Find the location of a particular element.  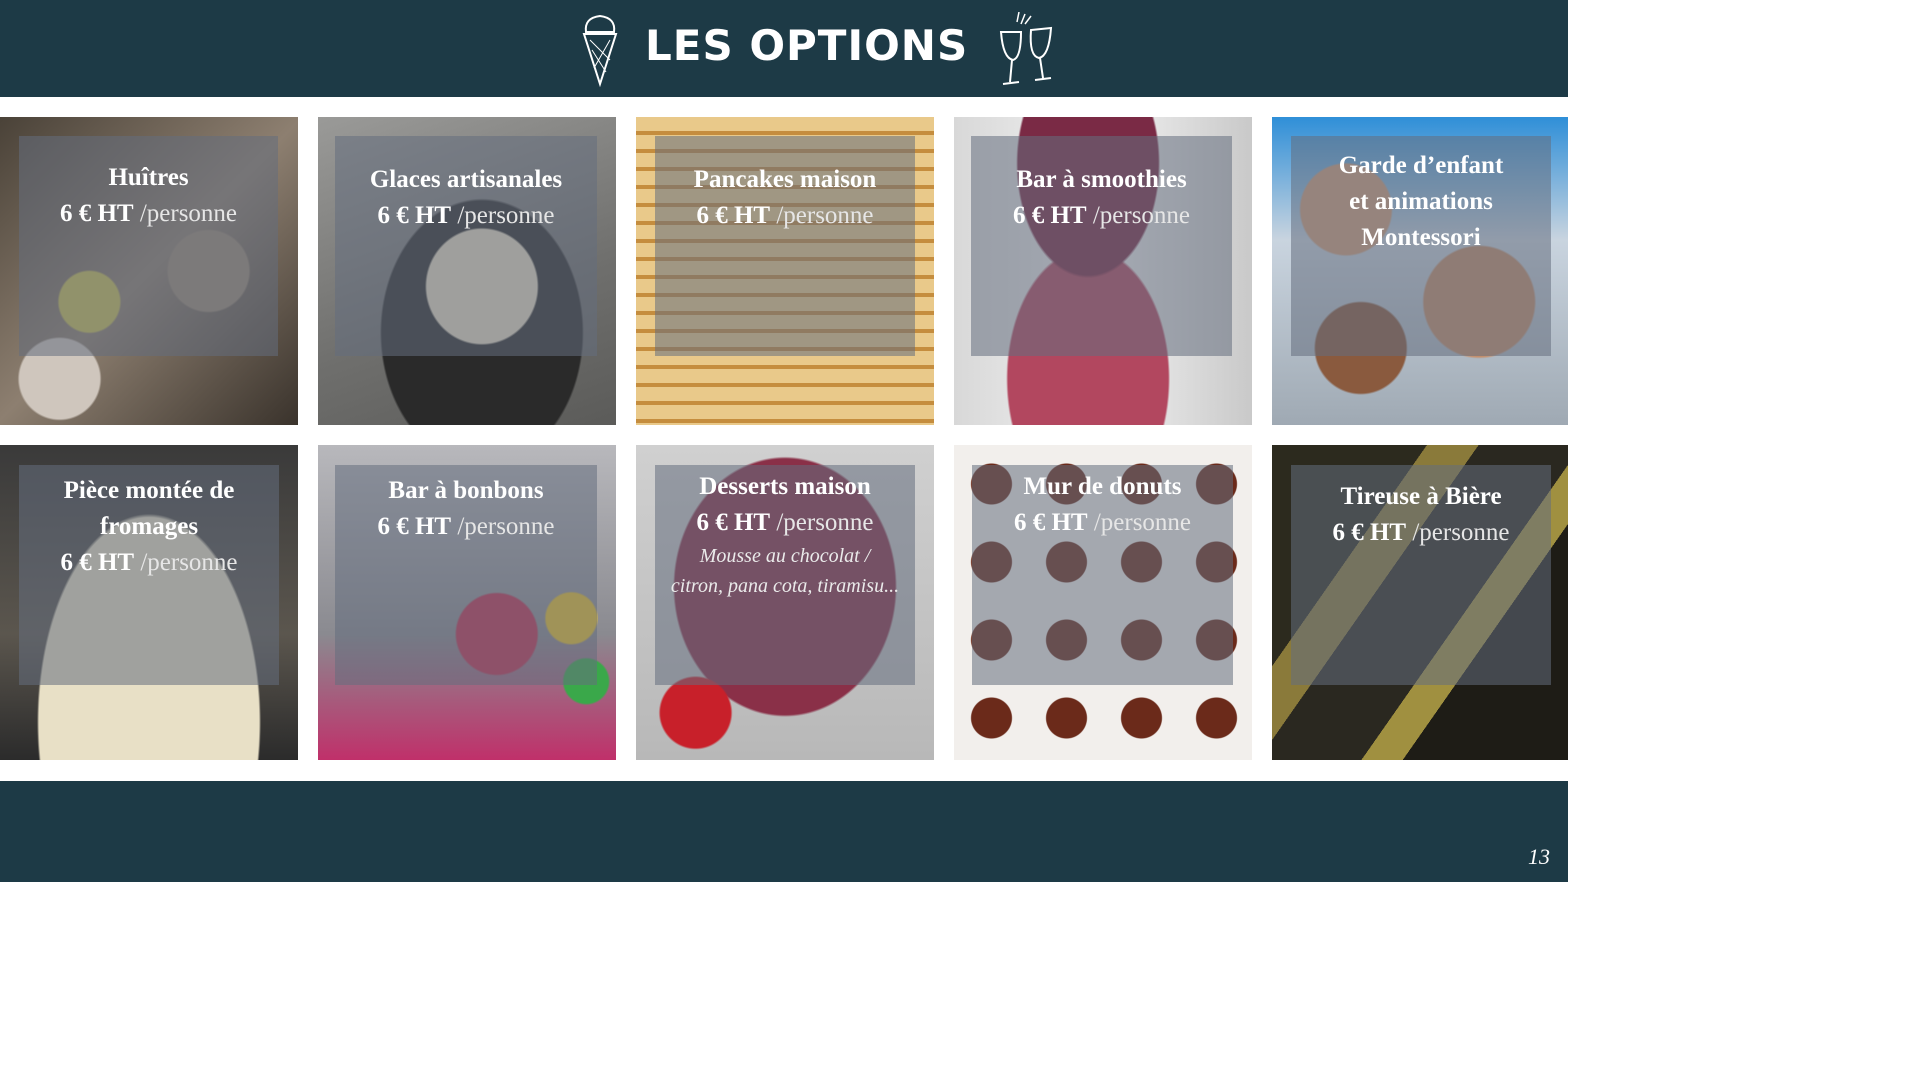

wine-glasses-icon is located at coordinates (1026, 48).